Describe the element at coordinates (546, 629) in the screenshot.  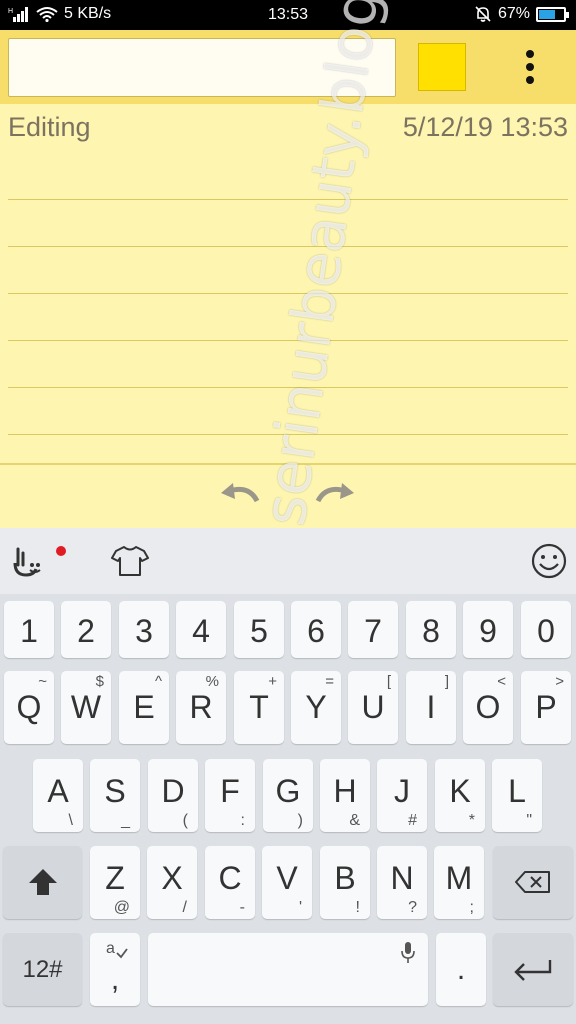
I see `key-0: 0` at that location.